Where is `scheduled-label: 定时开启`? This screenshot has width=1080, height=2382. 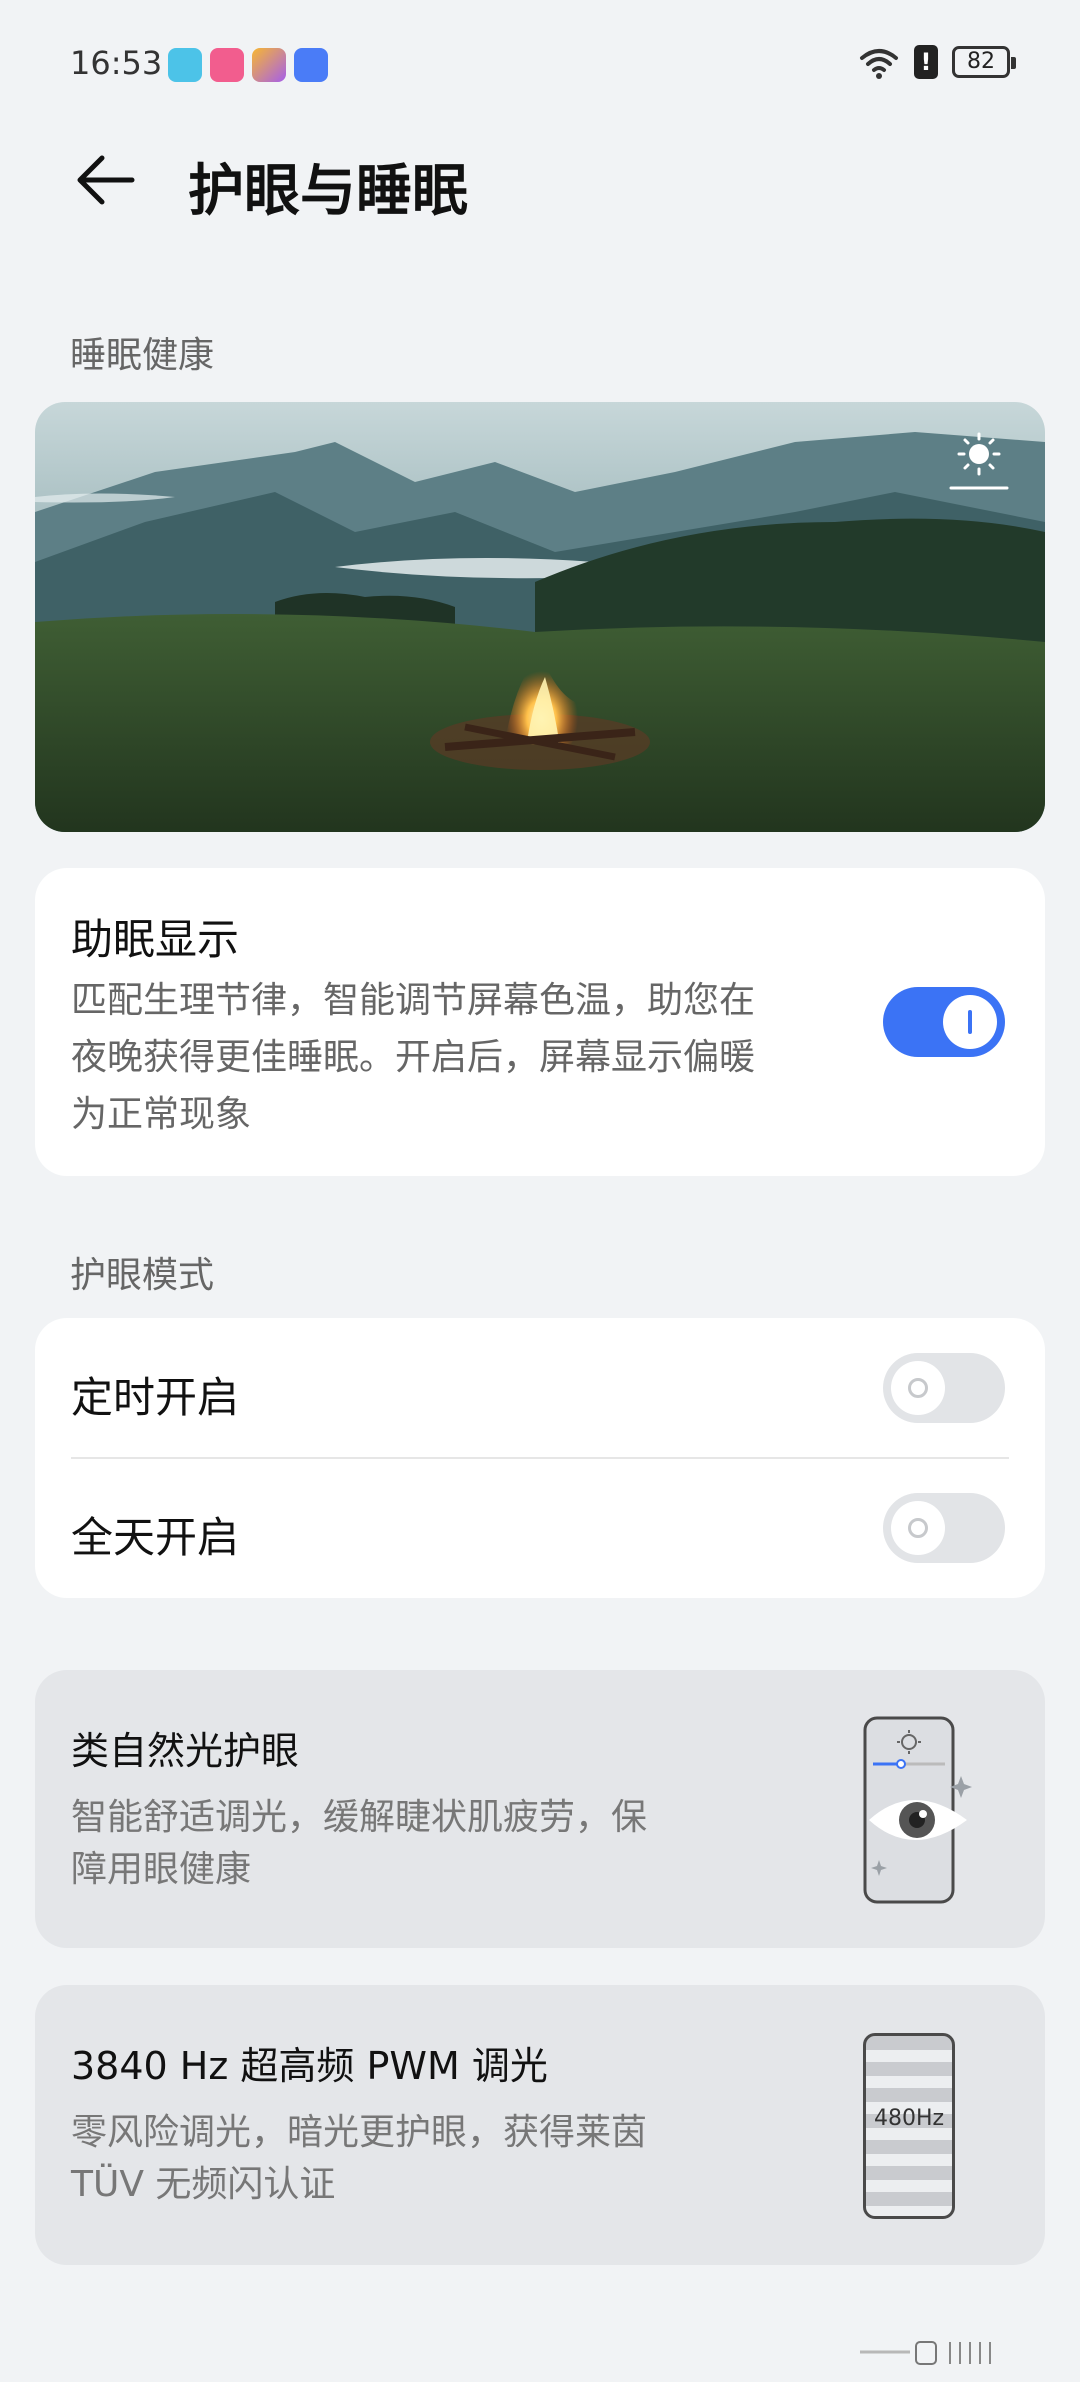
scheduled-label: 定时开启 is located at coordinates (155, 1397).